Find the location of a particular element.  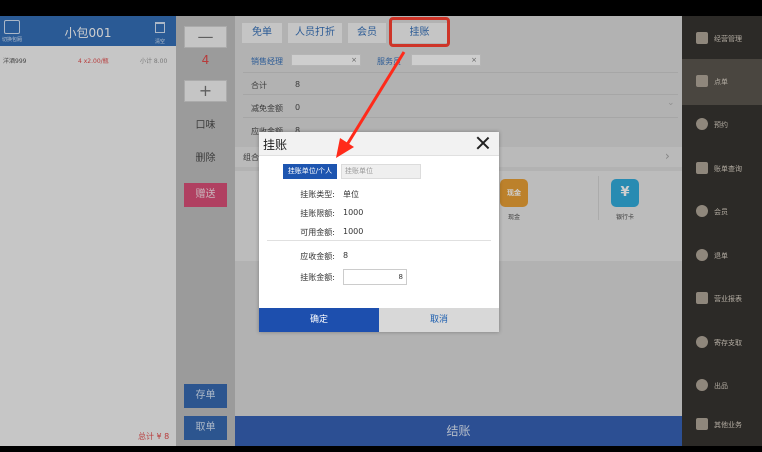

arrow-head is located at coordinates (345, 148).